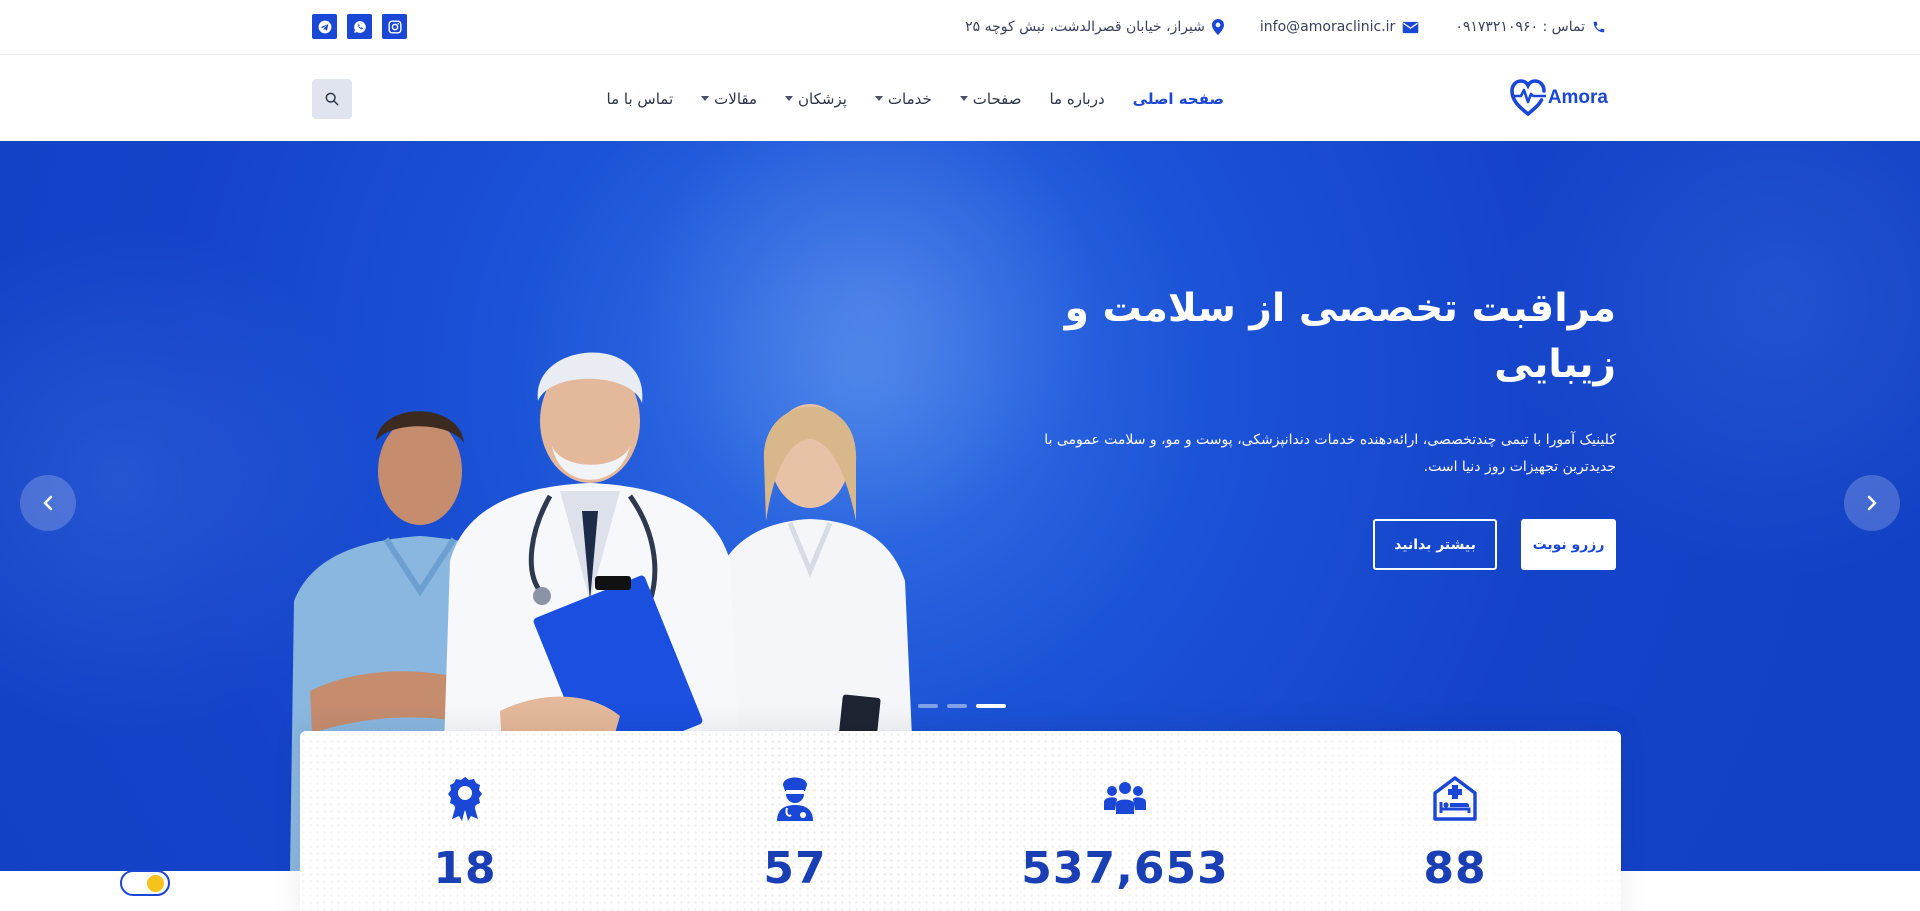 Image resolution: width=1920 pixels, height=911 pixels. Describe the element at coordinates (1528, 97) in the screenshot. I see `heart-pulse-logo-icon` at that location.